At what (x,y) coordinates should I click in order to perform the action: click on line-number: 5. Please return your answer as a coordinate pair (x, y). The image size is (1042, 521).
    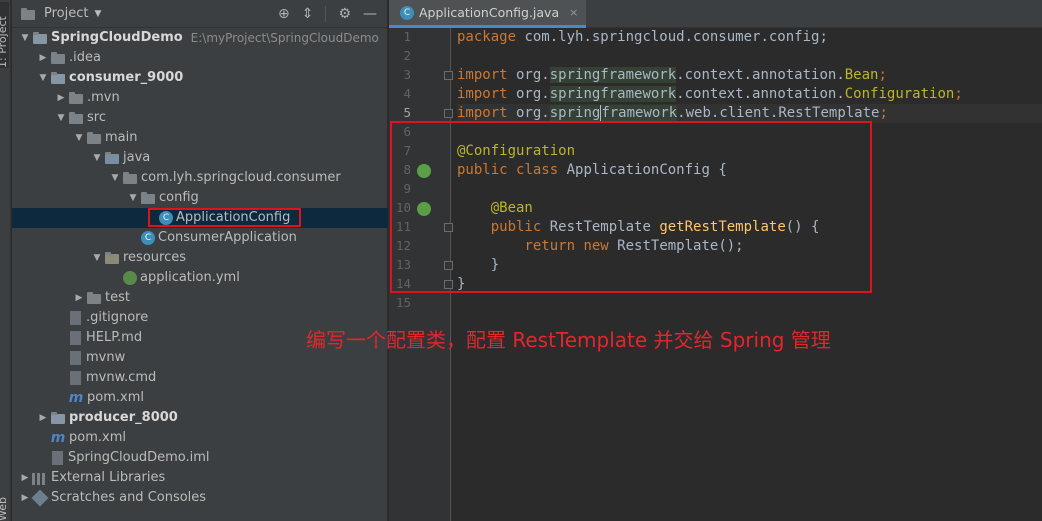
    Looking at the image, I should click on (407, 112).